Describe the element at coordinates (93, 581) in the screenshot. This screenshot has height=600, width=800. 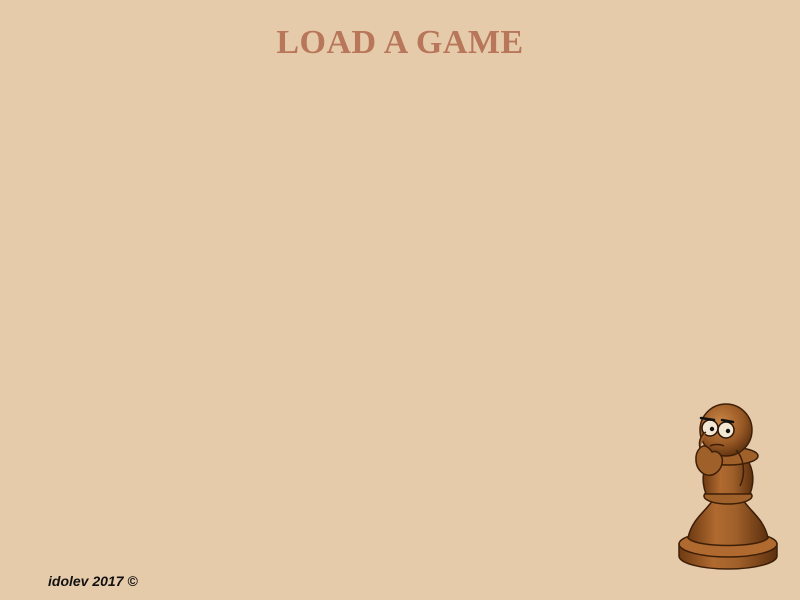
I see `copyright-text: idolev 2017 ©` at that location.